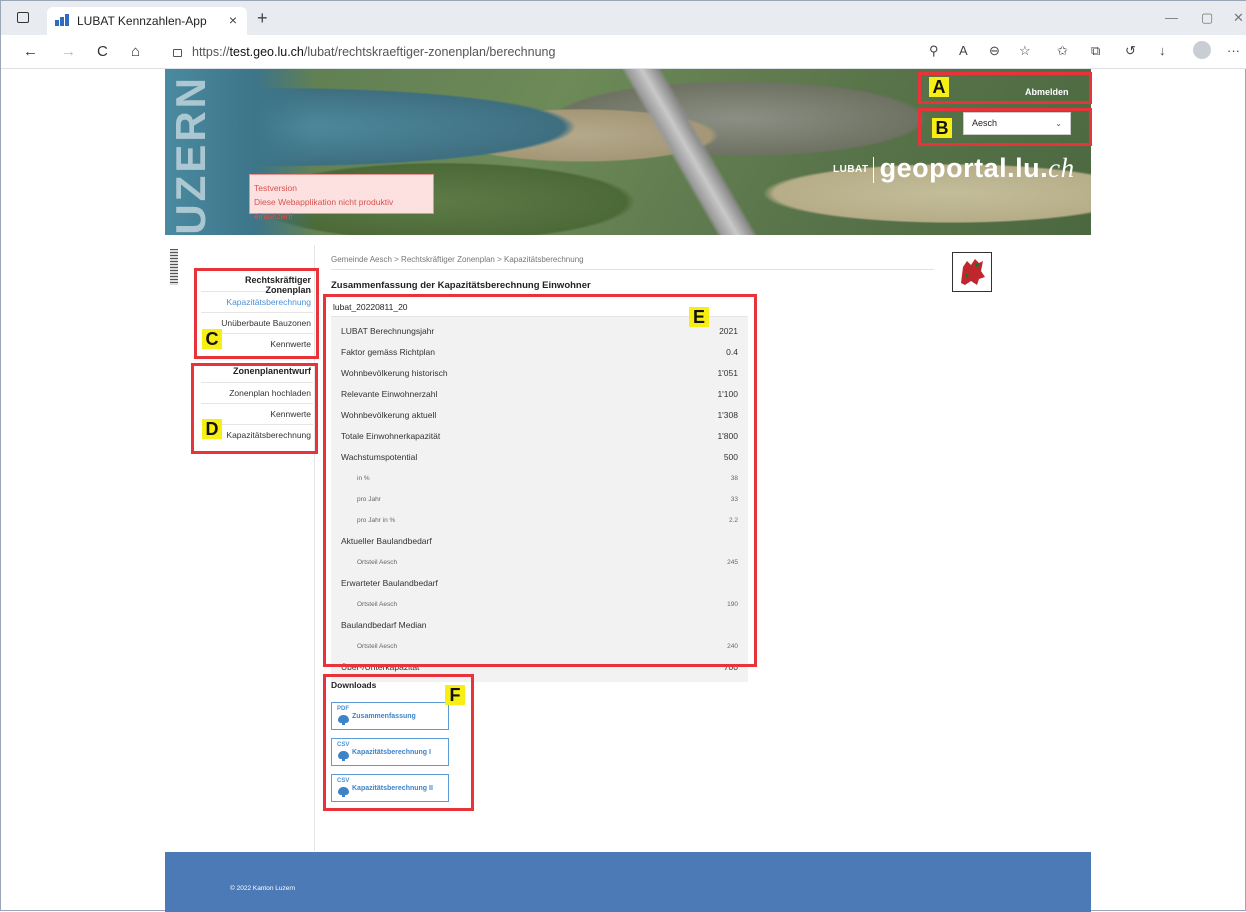 This screenshot has height=912, width=1246. What do you see at coordinates (275, 188) in the screenshot?
I see `test-notice-title: Testversion` at bounding box center [275, 188].